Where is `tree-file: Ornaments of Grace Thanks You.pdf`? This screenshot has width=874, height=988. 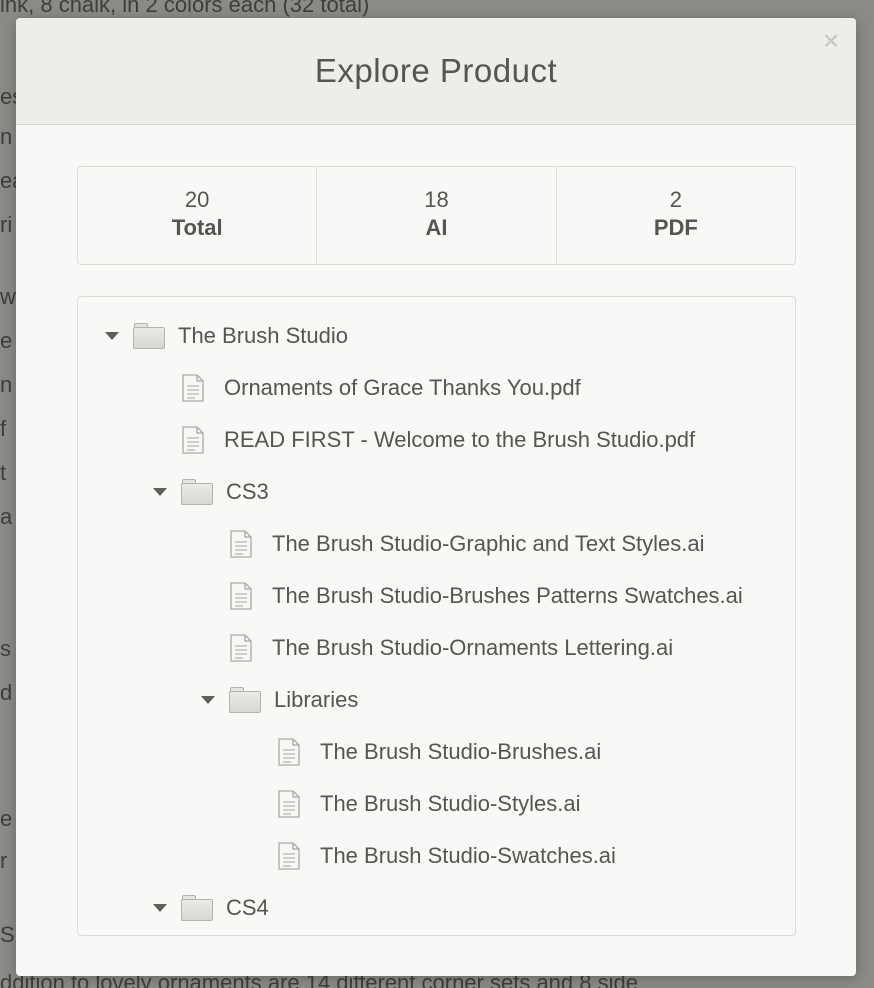
tree-file: Ornaments of Grace Thanks You.pdf is located at coordinates (381, 388).